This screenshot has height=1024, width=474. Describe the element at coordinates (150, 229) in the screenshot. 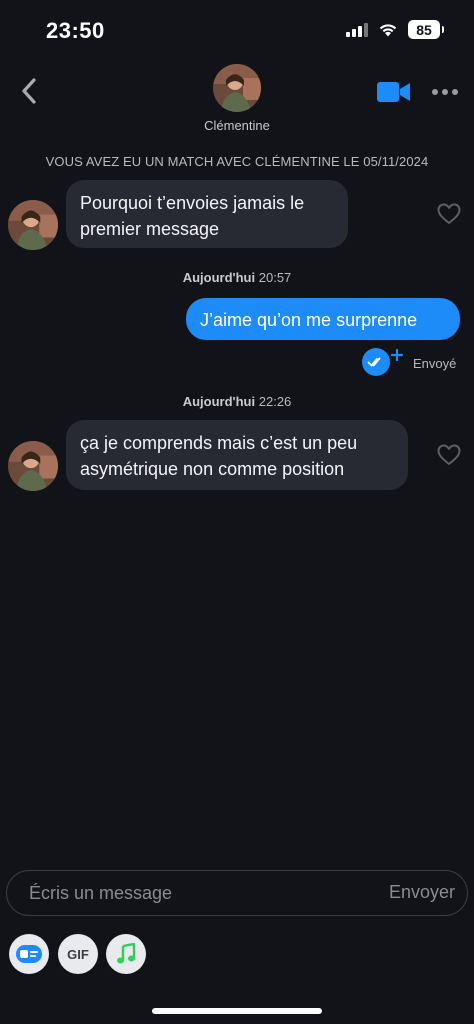

I see `message-text-line: premier message` at that location.